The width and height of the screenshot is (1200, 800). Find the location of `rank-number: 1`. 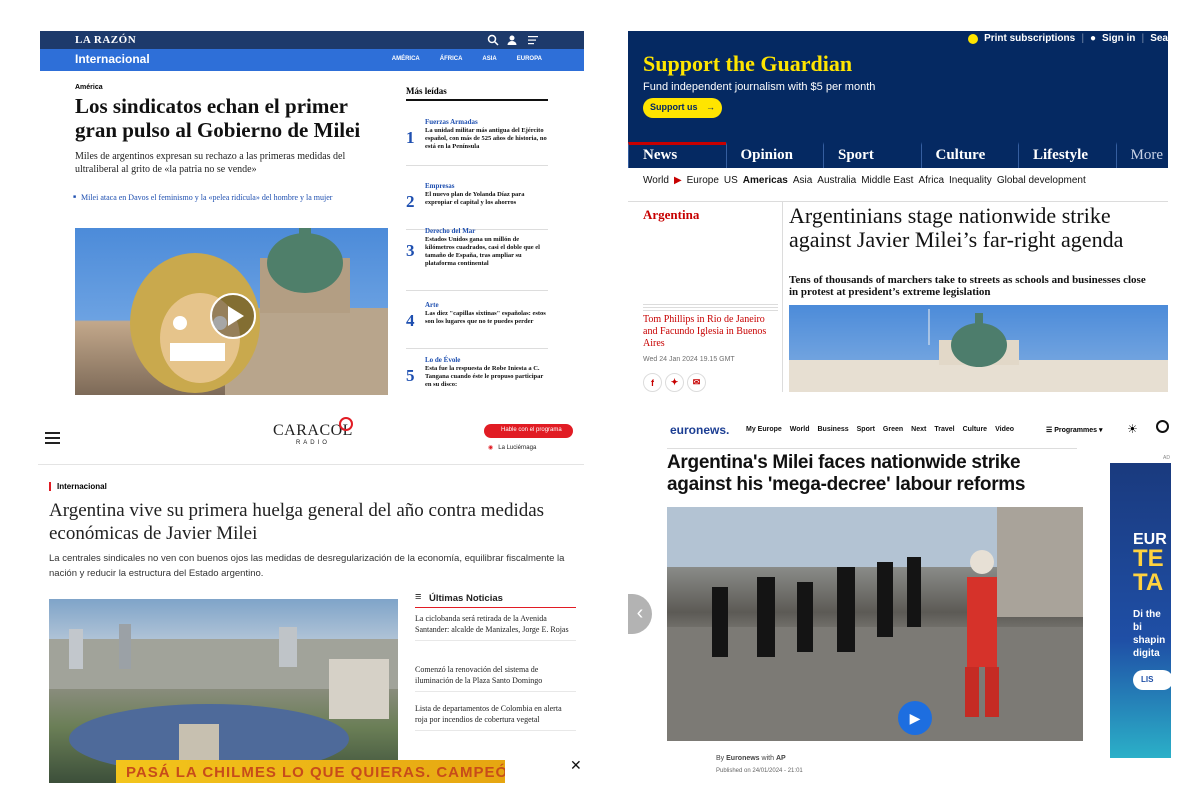

rank-number: 1 is located at coordinates (410, 137).